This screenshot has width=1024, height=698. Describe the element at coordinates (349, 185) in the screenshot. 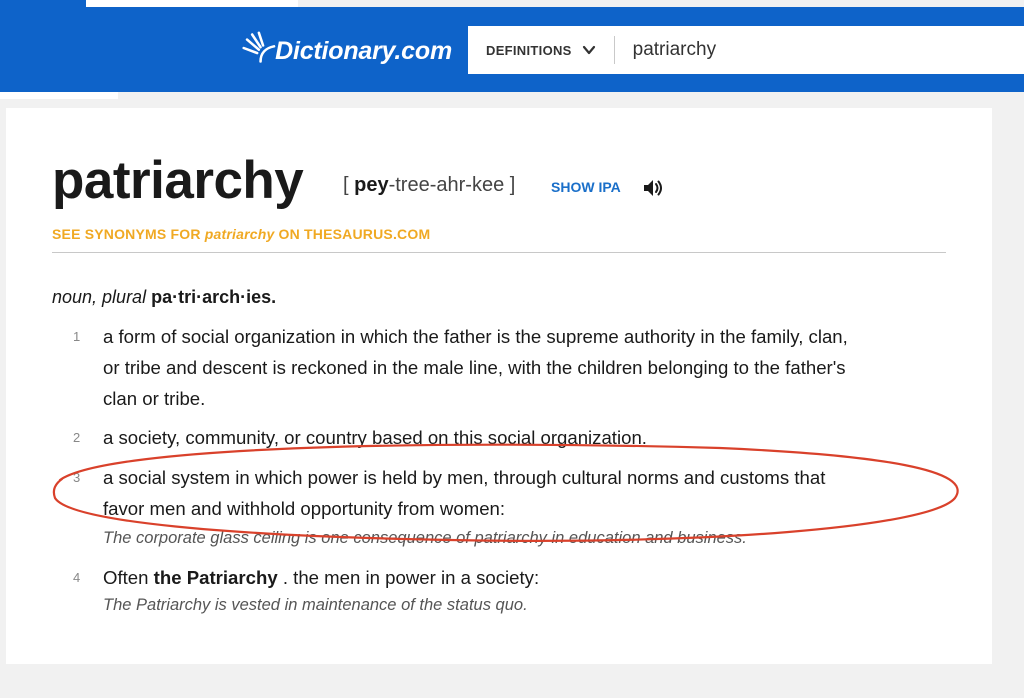

I see `pron-open: [` at that location.